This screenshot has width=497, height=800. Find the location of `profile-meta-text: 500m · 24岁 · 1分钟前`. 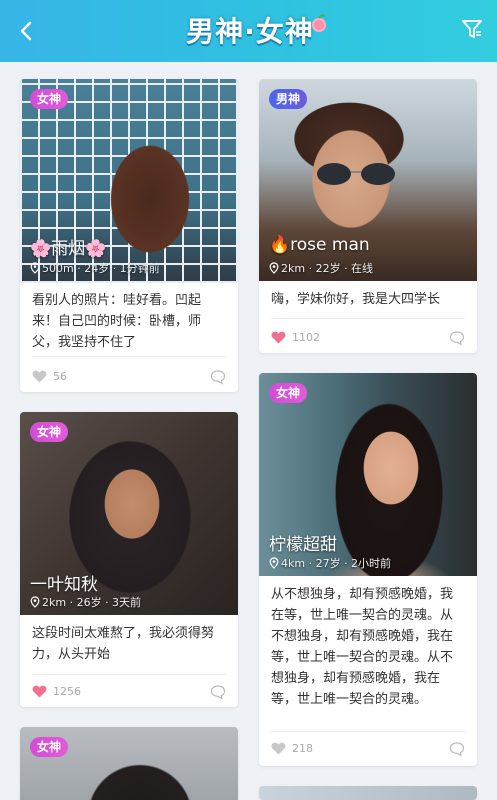

profile-meta-text: 500m · 24岁 · 1分钟前 is located at coordinates (101, 268).